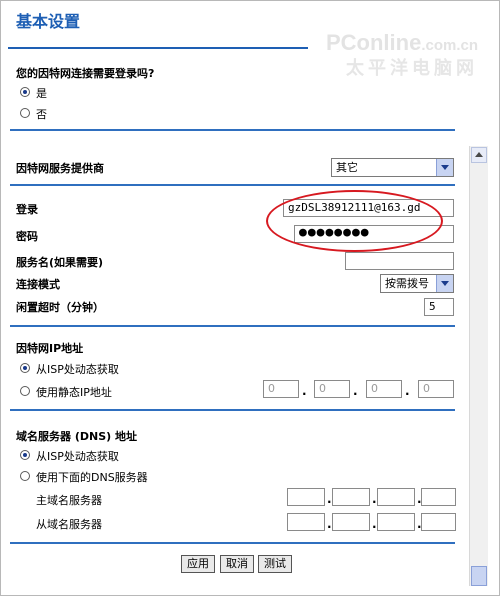 This screenshot has width=500, height=596. I want to click on static-ip-octet-4: 0, so click(436, 389).